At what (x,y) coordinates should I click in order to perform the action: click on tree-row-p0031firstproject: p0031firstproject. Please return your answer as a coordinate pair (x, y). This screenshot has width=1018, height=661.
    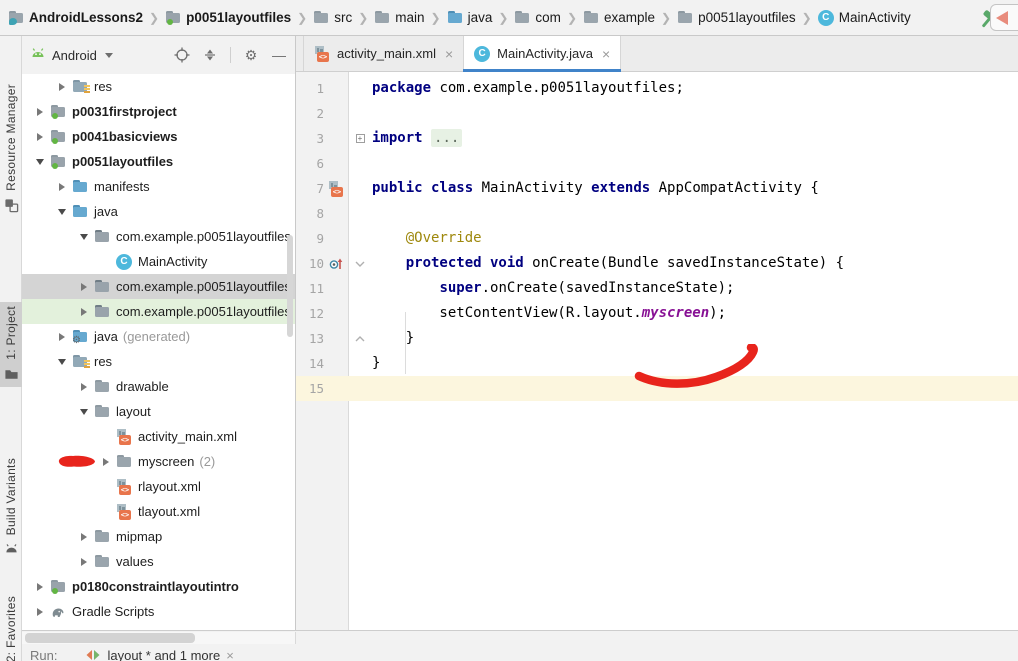
    Looking at the image, I should click on (158, 111).